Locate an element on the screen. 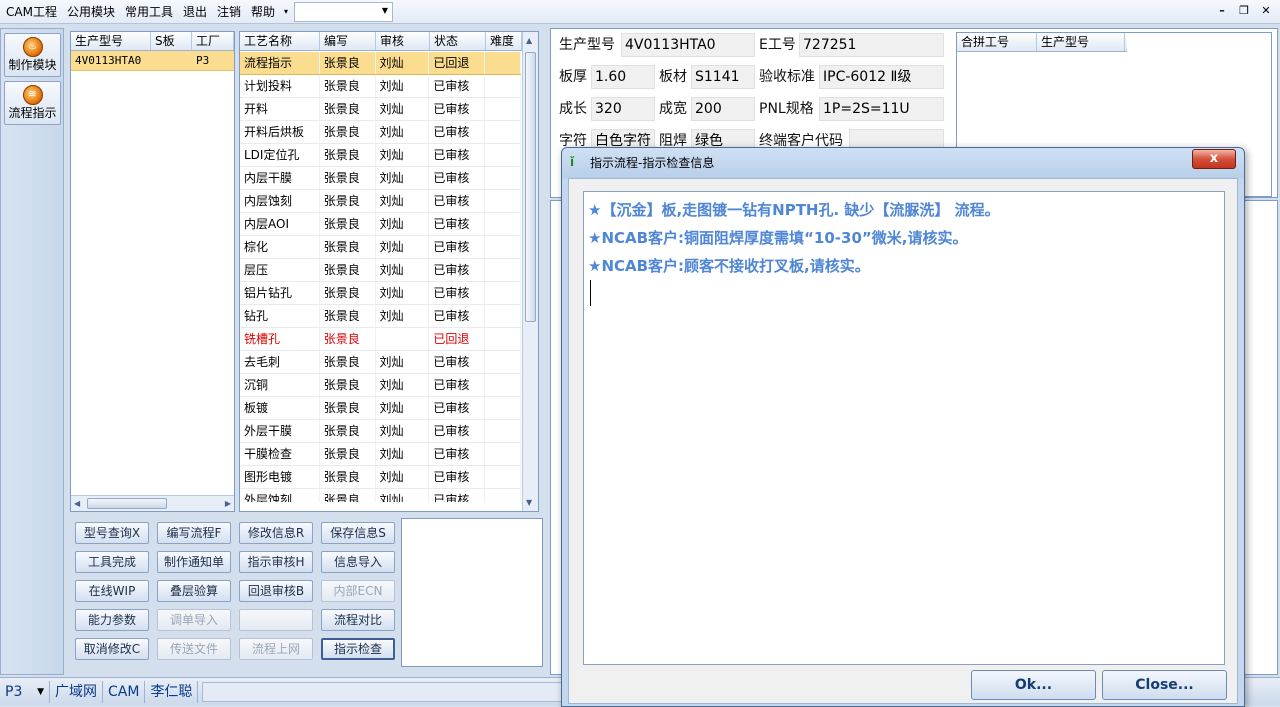 This screenshot has width=1280, height=707. action-button: 修改信息R is located at coordinates (276, 533).